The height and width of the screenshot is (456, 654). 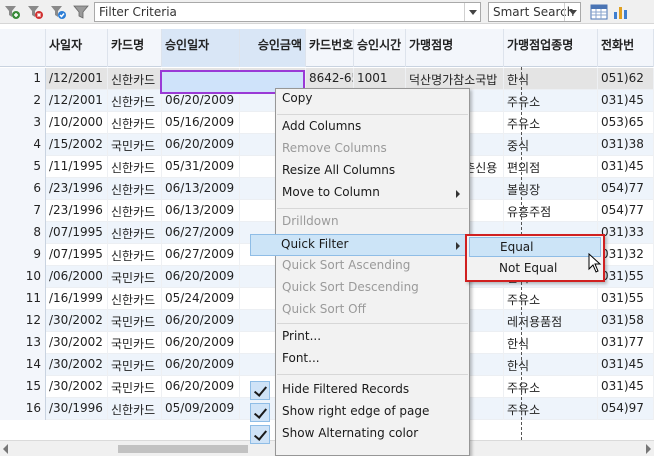 I want to click on table-cell: 05/09/2009, so click(x=201, y=409).